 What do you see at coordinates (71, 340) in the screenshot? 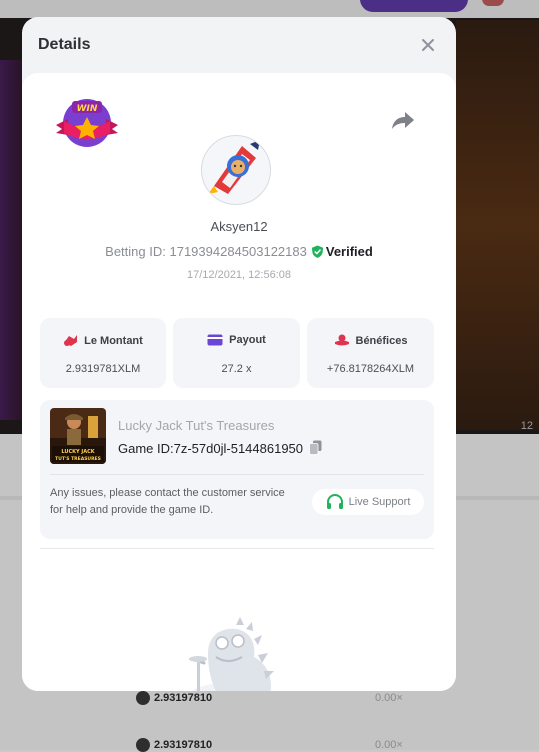
I see `bet-icon` at bounding box center [71, 340].